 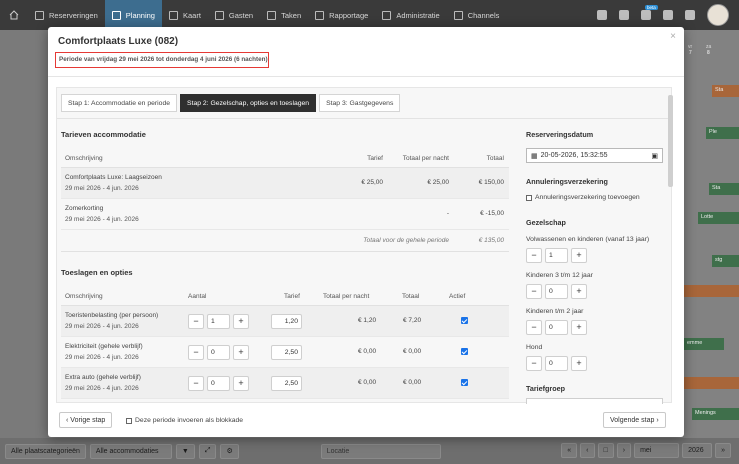 I want to click on scrollbar, so click(x=670, y=141).